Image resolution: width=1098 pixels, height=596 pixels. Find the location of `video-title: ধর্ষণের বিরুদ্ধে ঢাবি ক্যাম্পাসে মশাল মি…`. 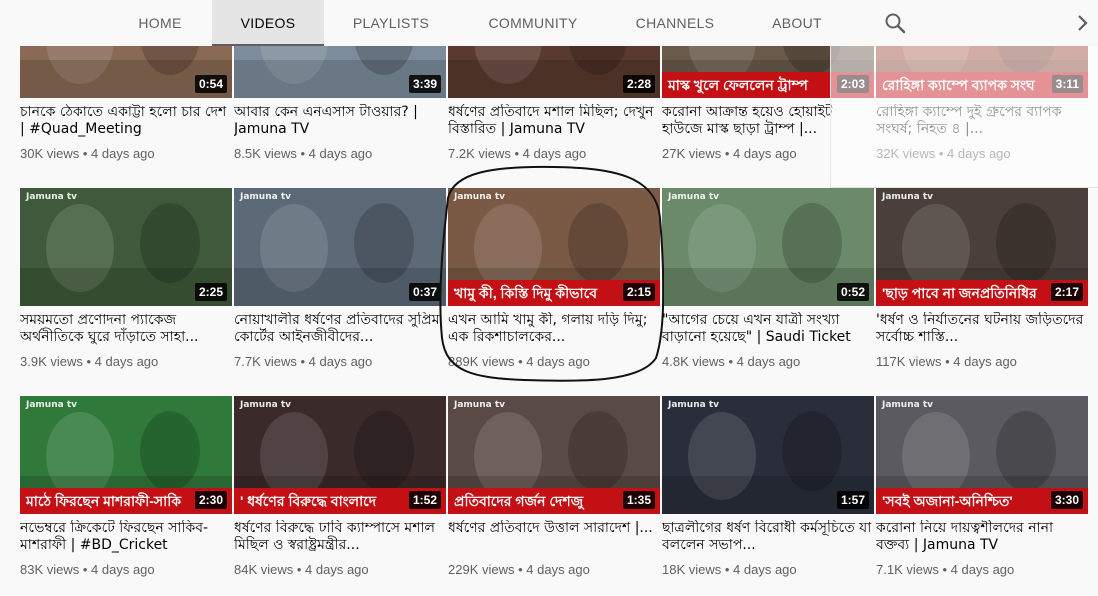

video-title: ধর্ষণের বিরুদ্ধে ঢাবি ক্যাম্পাসে মশাল মি… is located at coordinates (340, 537).